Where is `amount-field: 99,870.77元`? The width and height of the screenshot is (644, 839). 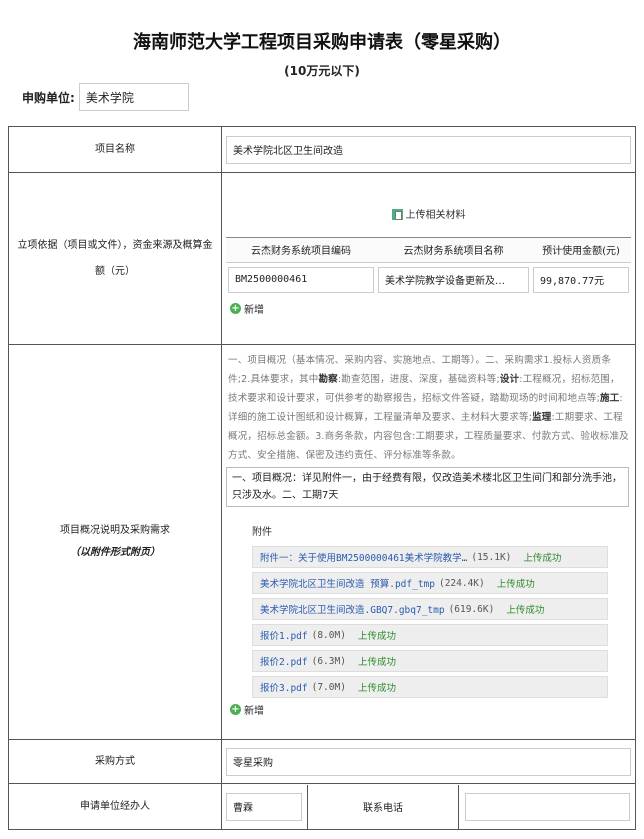
amount-field: 99,870.77元 is located at coordinates (581, 279).